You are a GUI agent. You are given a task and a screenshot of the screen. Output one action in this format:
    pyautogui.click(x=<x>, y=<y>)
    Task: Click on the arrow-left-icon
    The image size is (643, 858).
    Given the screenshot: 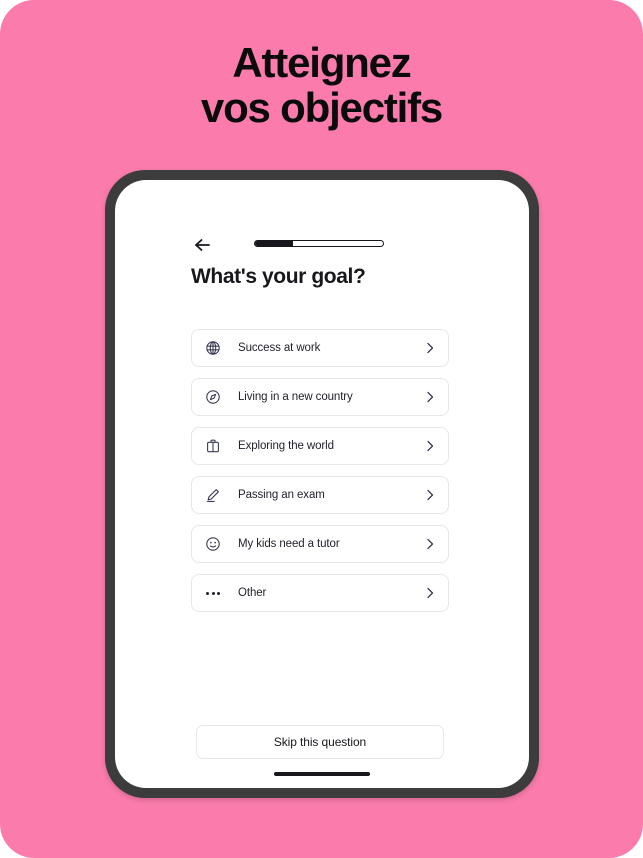 What is the action you would take?
    pyautogui.click(x=203, y=245)
    